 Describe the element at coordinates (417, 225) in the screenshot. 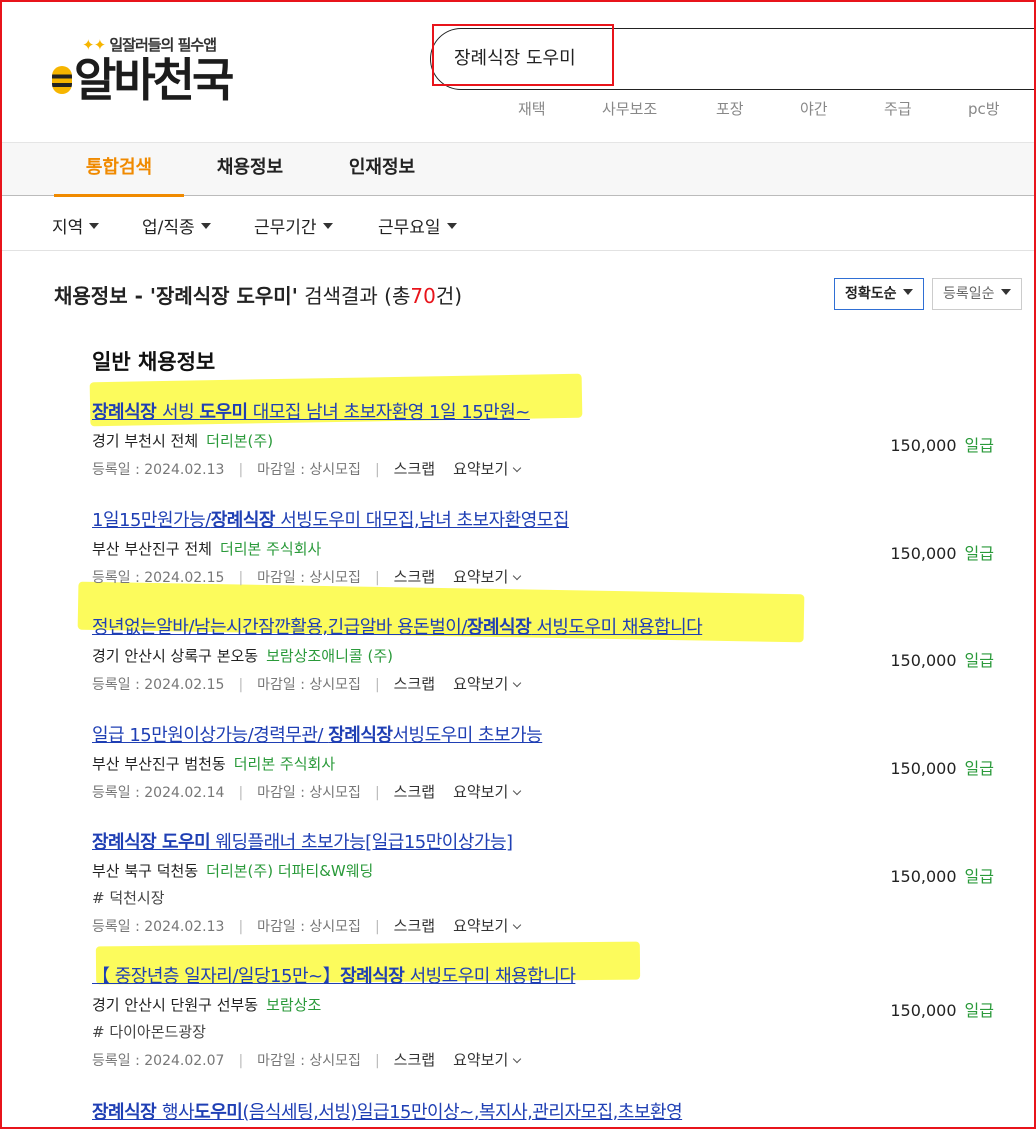

I see `filter-work-days: 근무요일` at that location.